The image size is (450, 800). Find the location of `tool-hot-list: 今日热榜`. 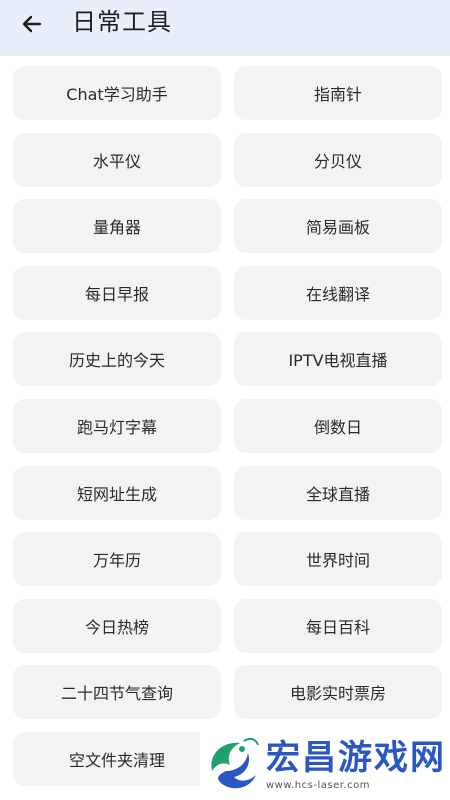

tool-hot-list: 今日热榜 is located at coordinates (117, 626).